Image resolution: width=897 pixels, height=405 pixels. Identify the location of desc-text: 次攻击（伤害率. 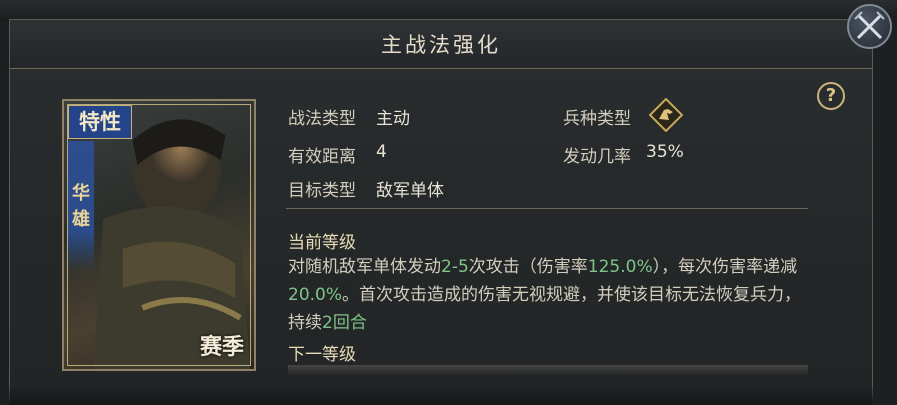
(528, 267).